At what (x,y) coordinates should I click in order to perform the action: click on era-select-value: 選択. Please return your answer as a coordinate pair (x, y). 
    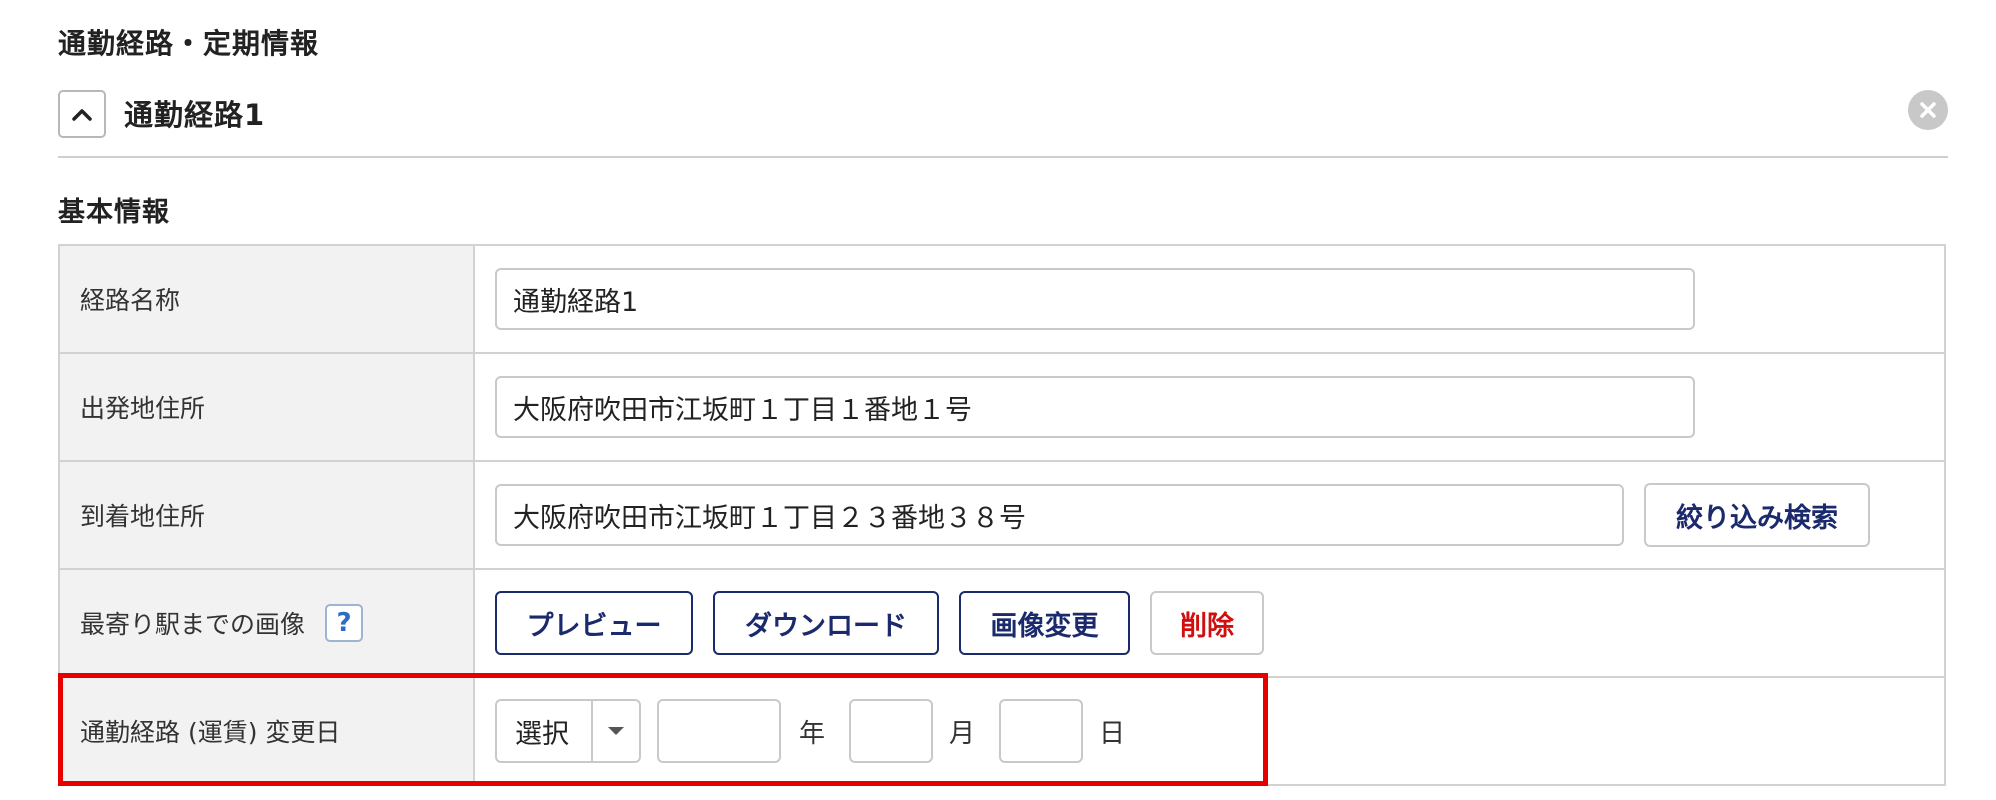
    Looking at the image, I should click on (545, 731).